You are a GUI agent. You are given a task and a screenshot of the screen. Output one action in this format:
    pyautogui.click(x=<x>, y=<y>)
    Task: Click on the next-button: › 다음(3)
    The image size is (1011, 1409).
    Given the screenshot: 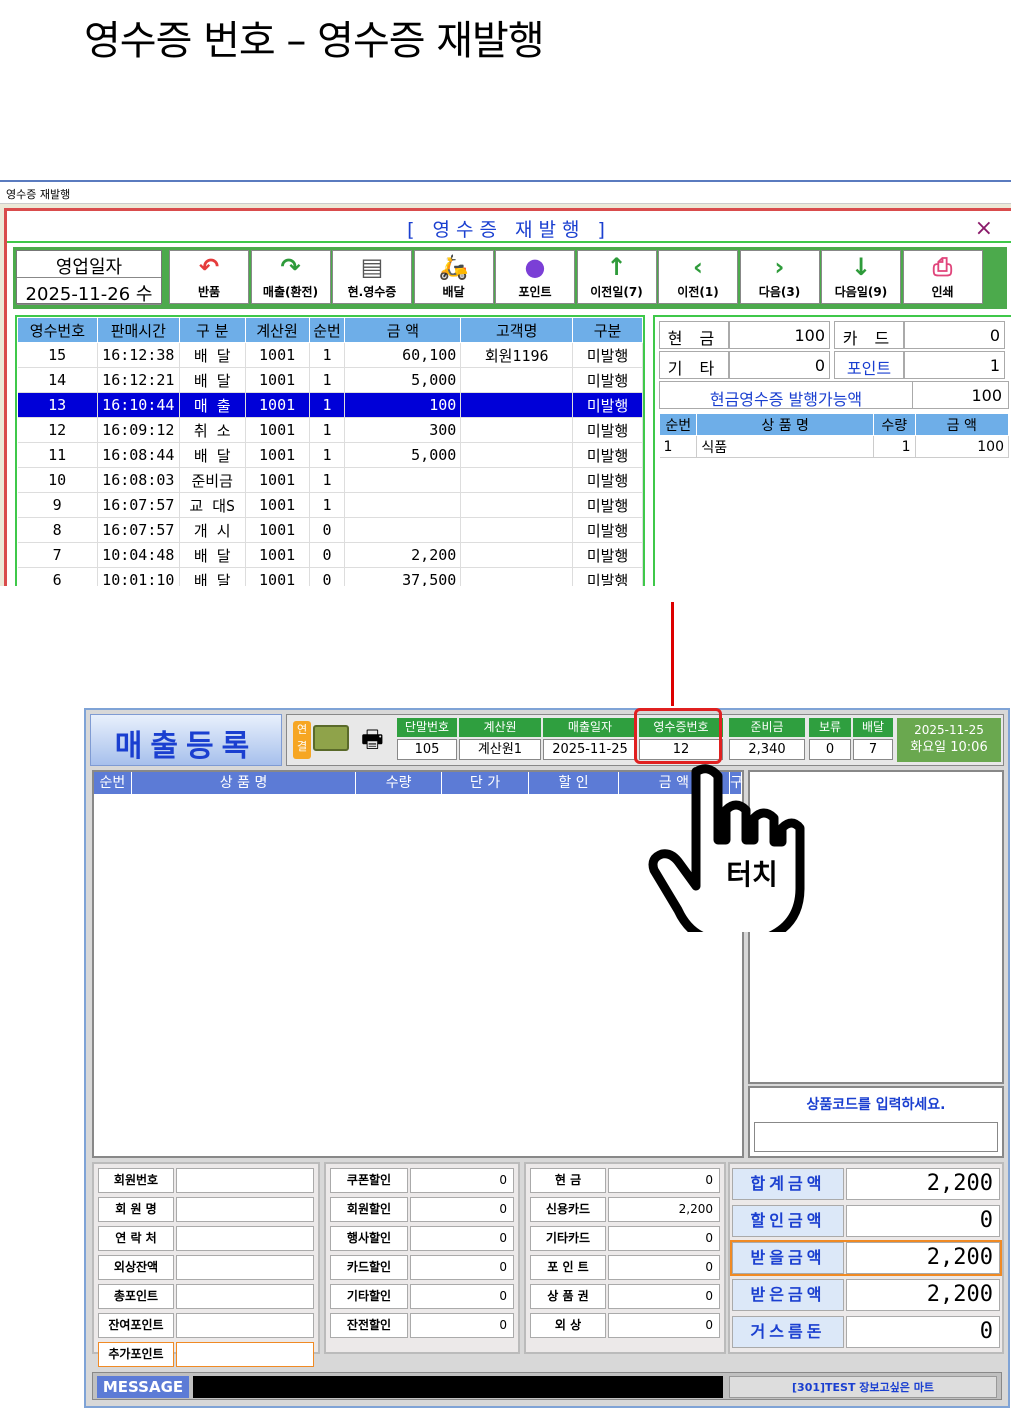 What is the action you would take?
    pyautogui.click(x=779, y=277)
    